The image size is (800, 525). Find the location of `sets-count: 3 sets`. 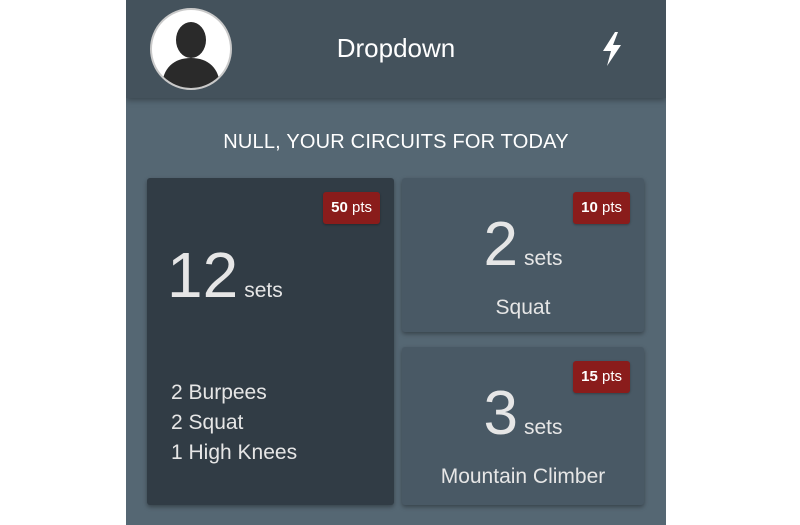

sets-count: 3 sets is located at coordinates (523, 414).